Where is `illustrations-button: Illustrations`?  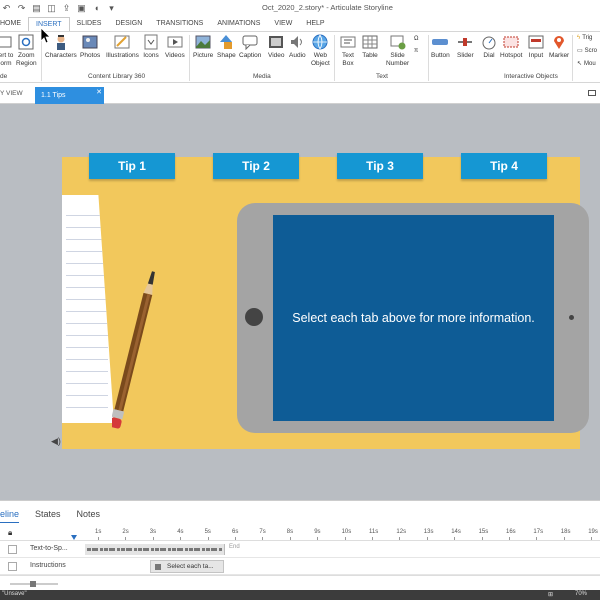
illustrations-button: Illustrations is located at coordinates (122, 47).